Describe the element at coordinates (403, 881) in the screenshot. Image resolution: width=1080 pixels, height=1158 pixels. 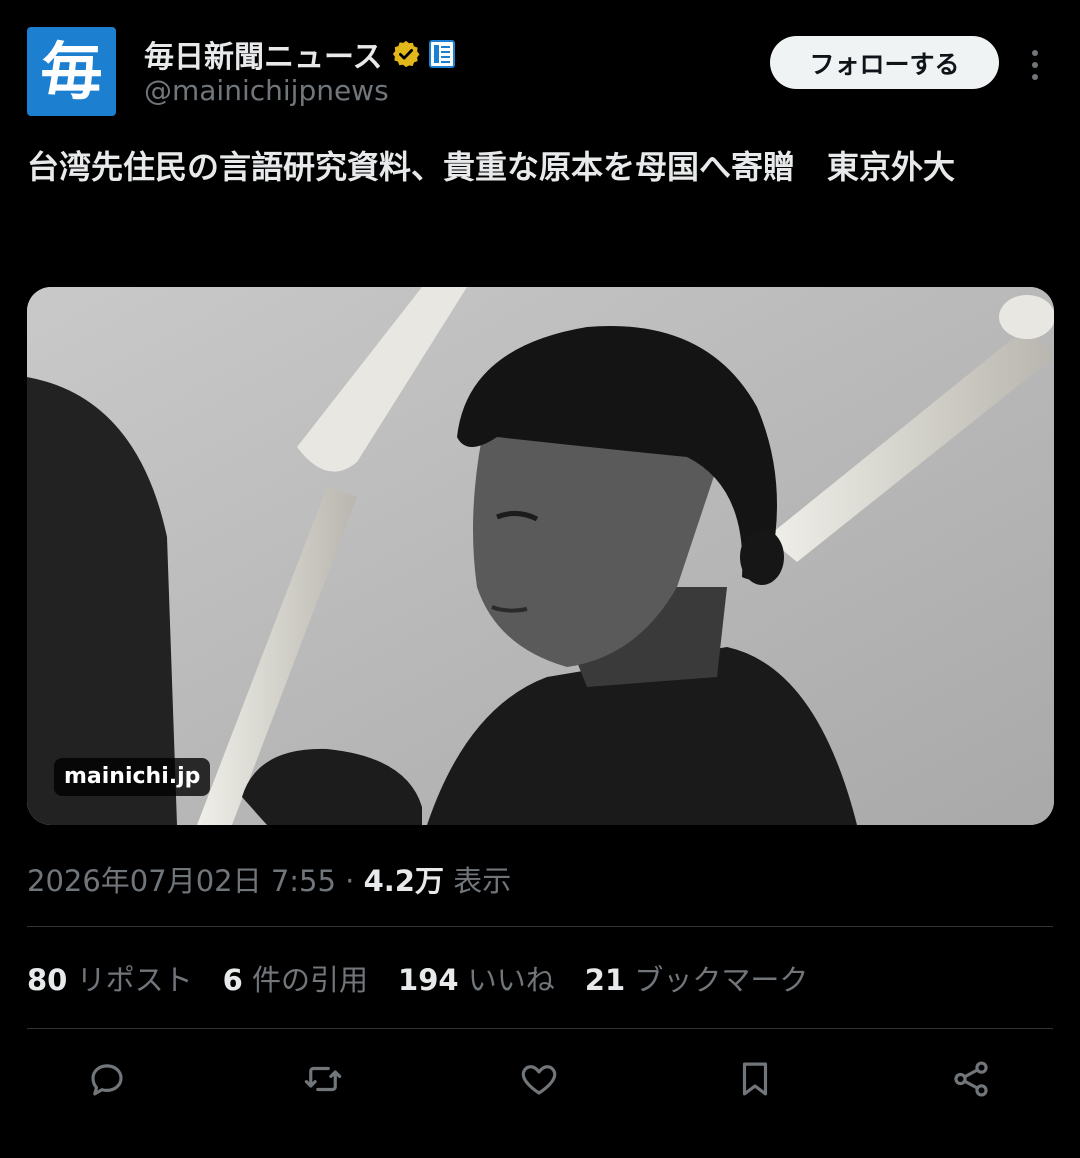
I see `views-count: 4.2万` at that location.